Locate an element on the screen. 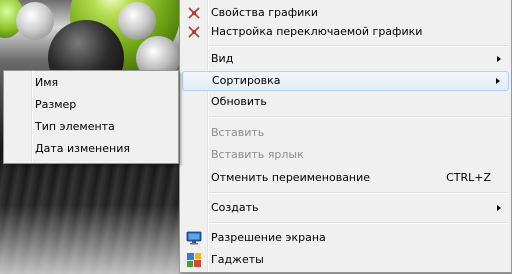 Image resolution: width=512 pixels, height=274 pixels. menu-item-label: Настройка переключаемой графики is located at coordinates (317, 31).